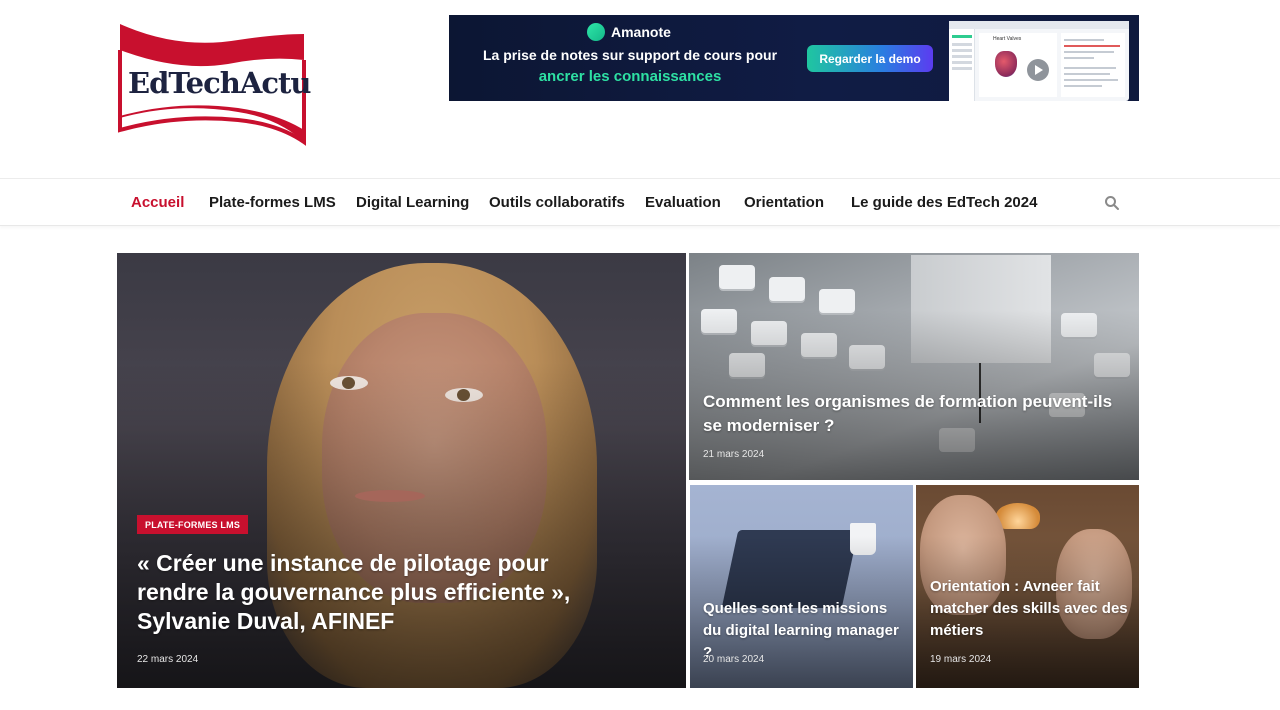  I want to click on logo-wordmark: EdTechActu, so click(219, 83).